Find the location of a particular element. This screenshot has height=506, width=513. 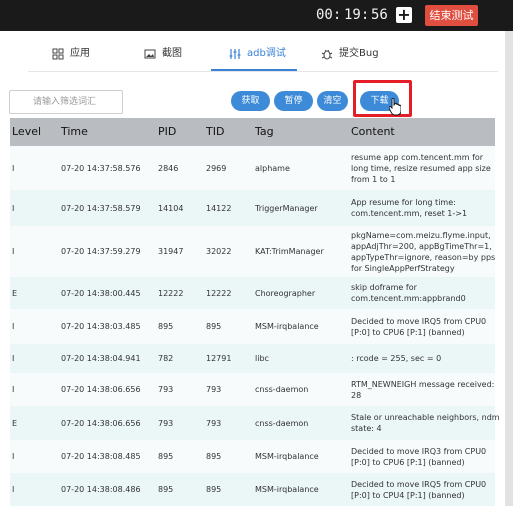

cell-tag: Choreographer is located at coordinates (285, 293).